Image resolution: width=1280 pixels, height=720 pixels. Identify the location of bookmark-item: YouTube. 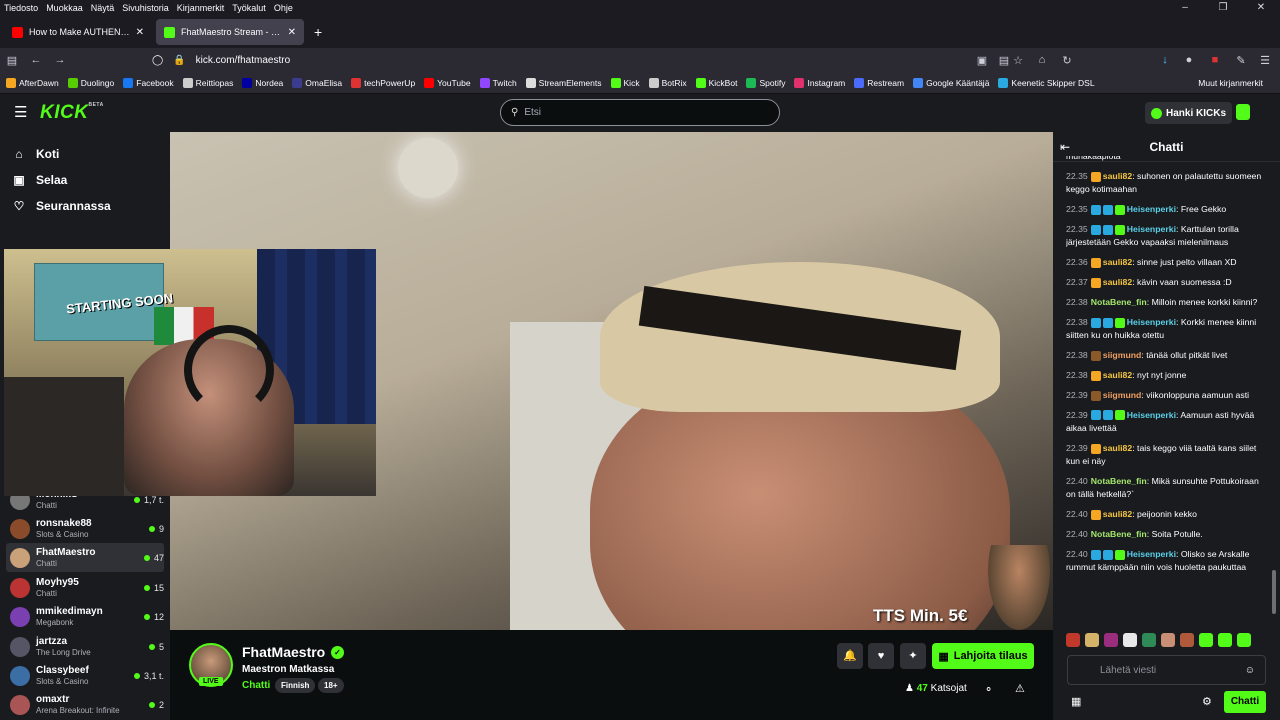
(447, 82).